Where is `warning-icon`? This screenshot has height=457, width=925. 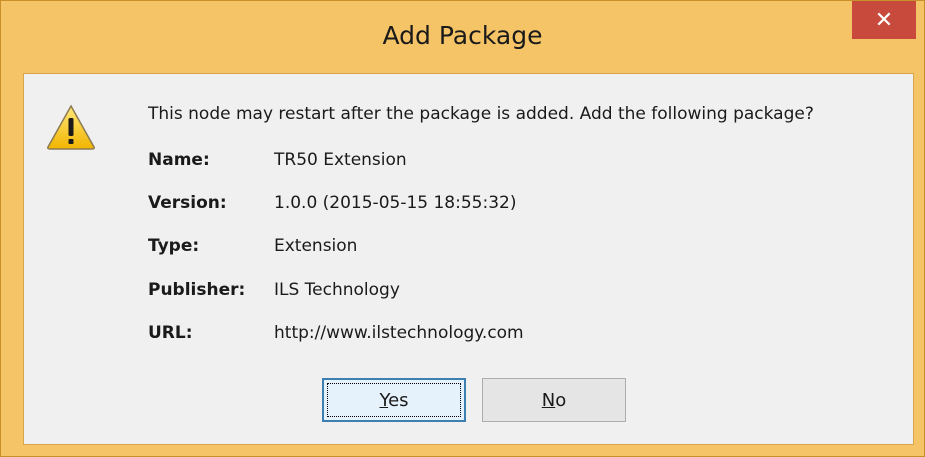 warning-icon is located at coordinates (71, 127).